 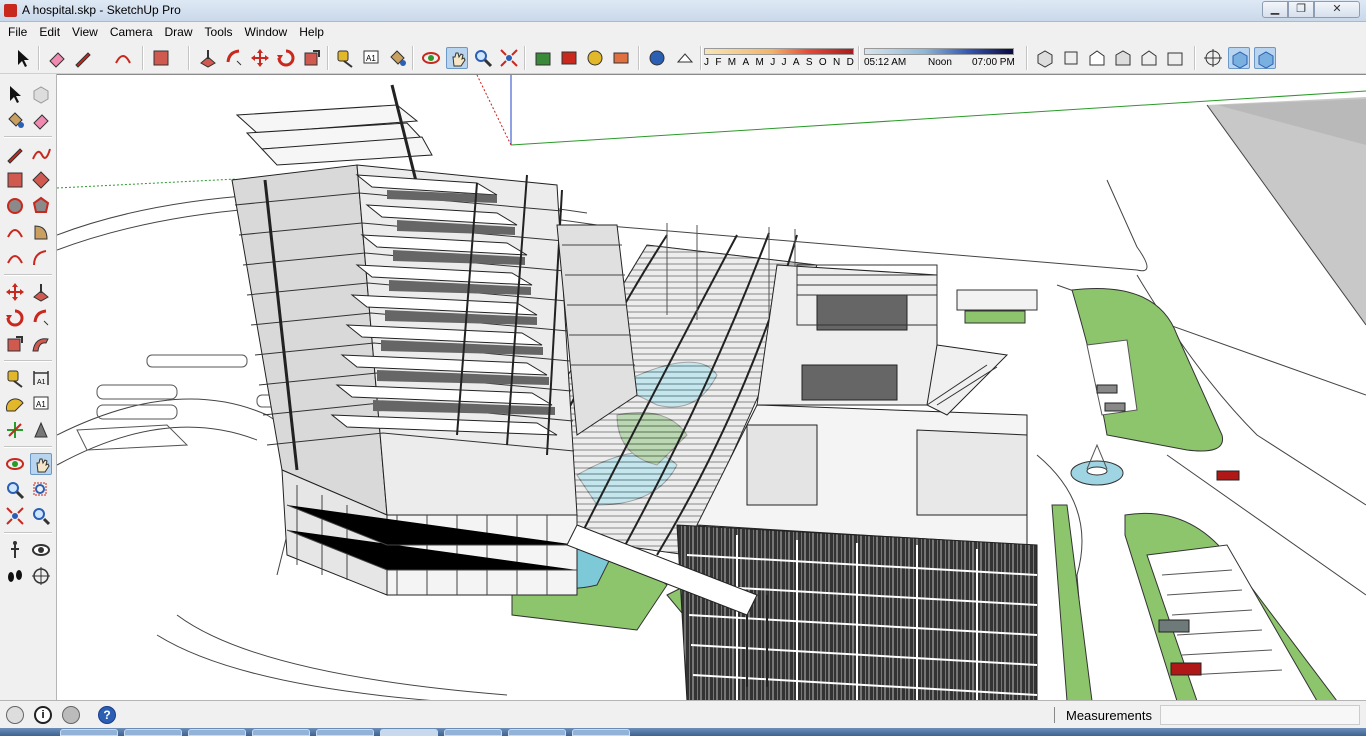 I want to click on minimize-button: ▁, so click(x=1275, y=9).